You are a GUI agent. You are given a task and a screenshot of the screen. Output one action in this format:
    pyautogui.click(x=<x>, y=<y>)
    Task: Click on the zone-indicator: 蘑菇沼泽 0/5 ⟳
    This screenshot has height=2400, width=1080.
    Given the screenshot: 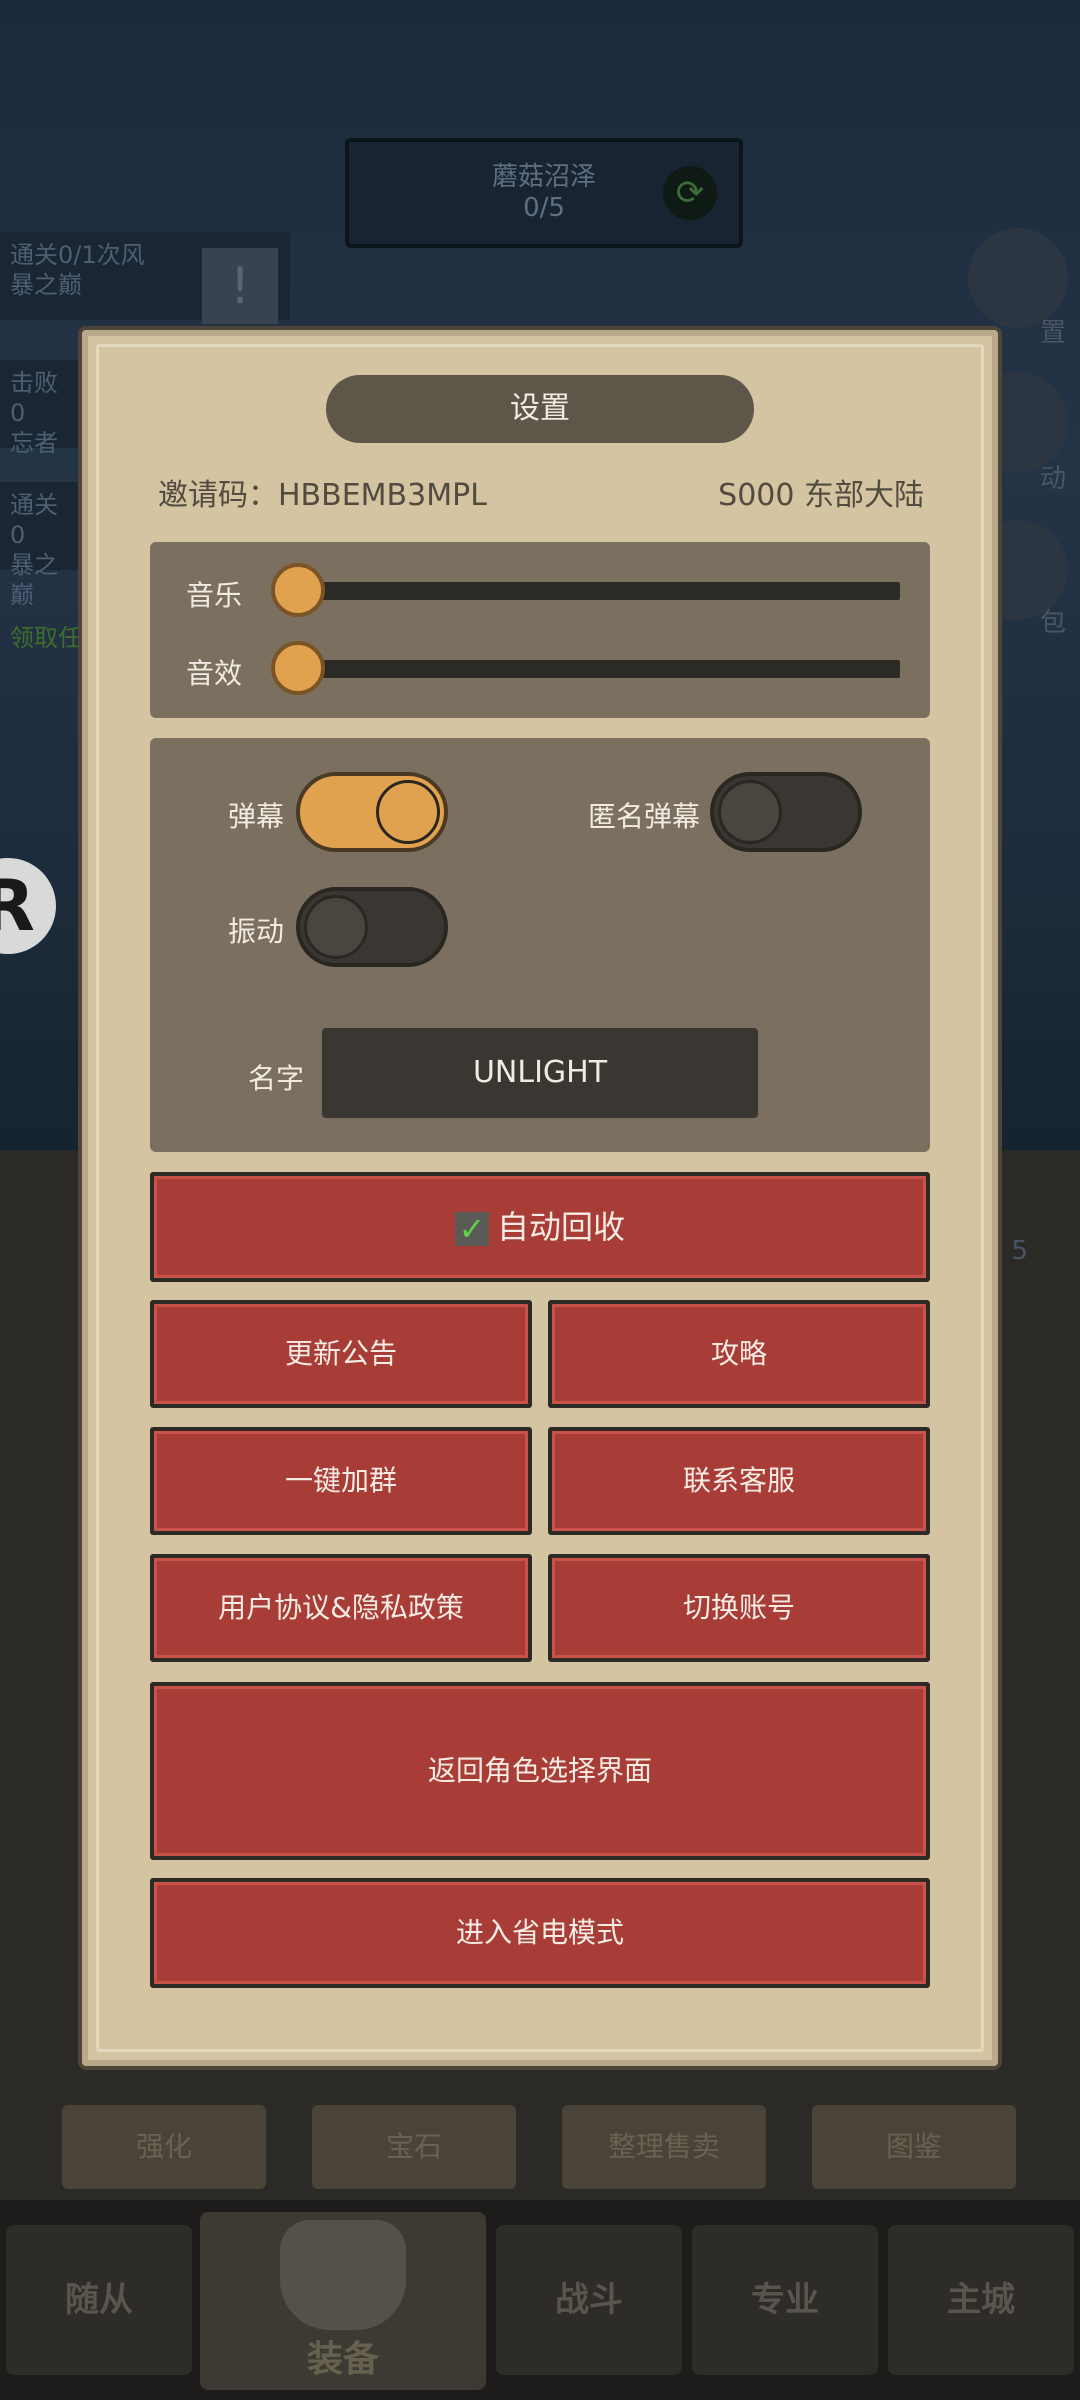 What is the action you would take?
    pyautogui.click(x=544, y=193)
    